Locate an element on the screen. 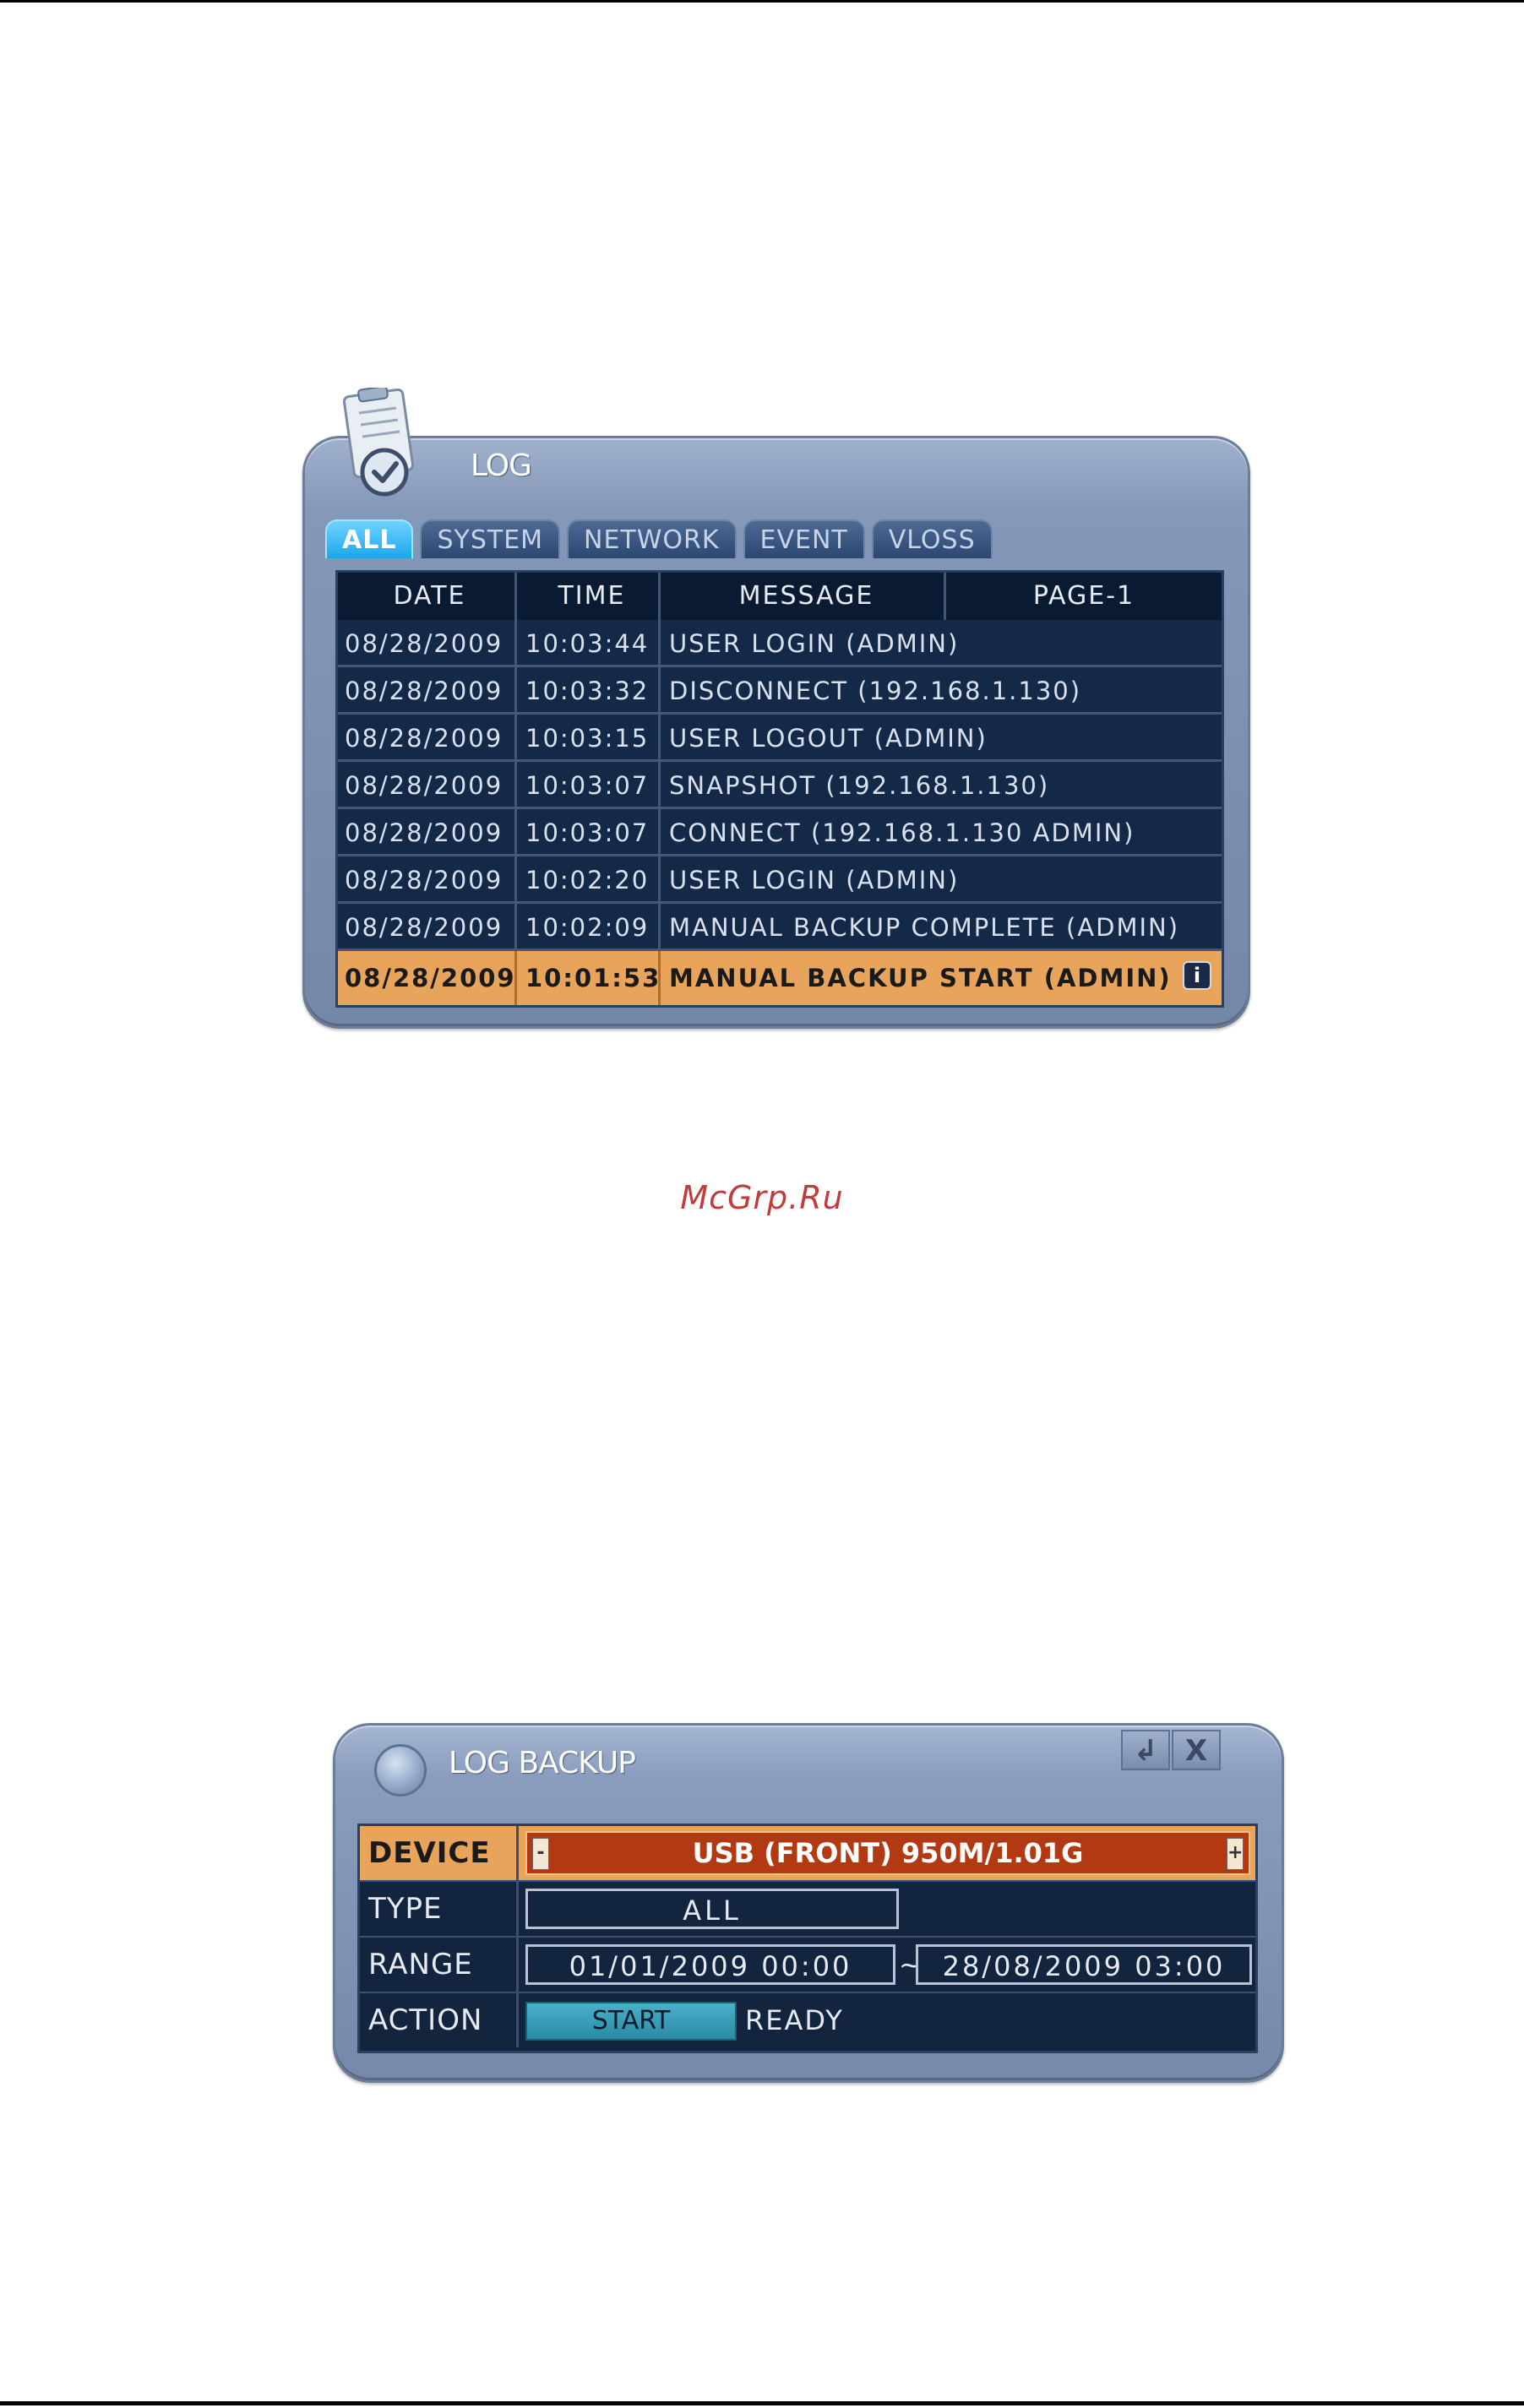  log-time: 10:03:32 is located at coordinates (589, 691).